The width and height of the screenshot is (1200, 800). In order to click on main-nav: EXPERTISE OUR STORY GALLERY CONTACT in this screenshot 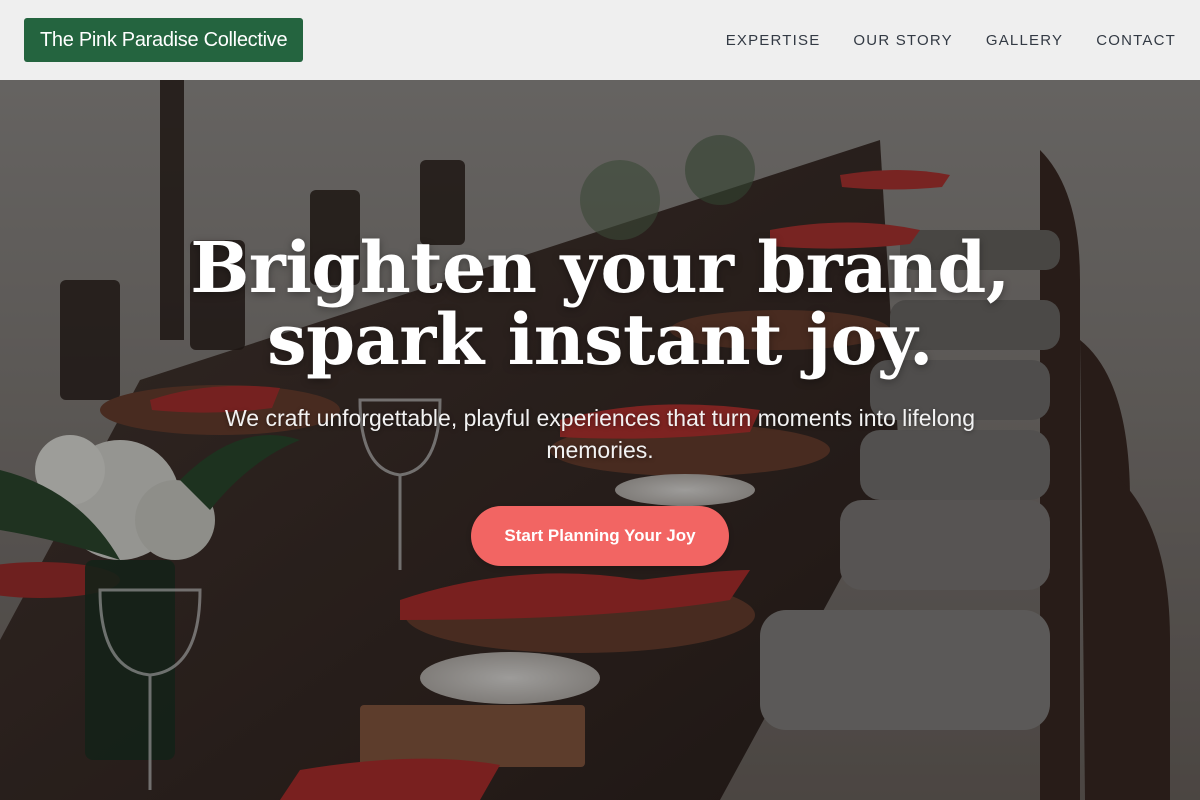, I will do `click(951, 40)`.